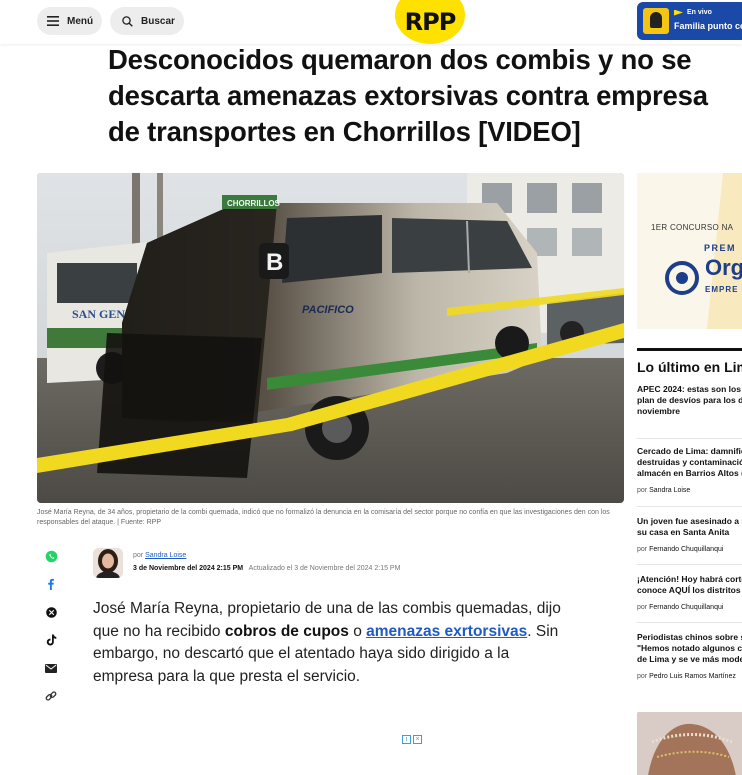  Describe the element at coordinates (692, 676) in the screenshot. I see `author-name-link: Pedro Luis Ramos Martínez` at that location.